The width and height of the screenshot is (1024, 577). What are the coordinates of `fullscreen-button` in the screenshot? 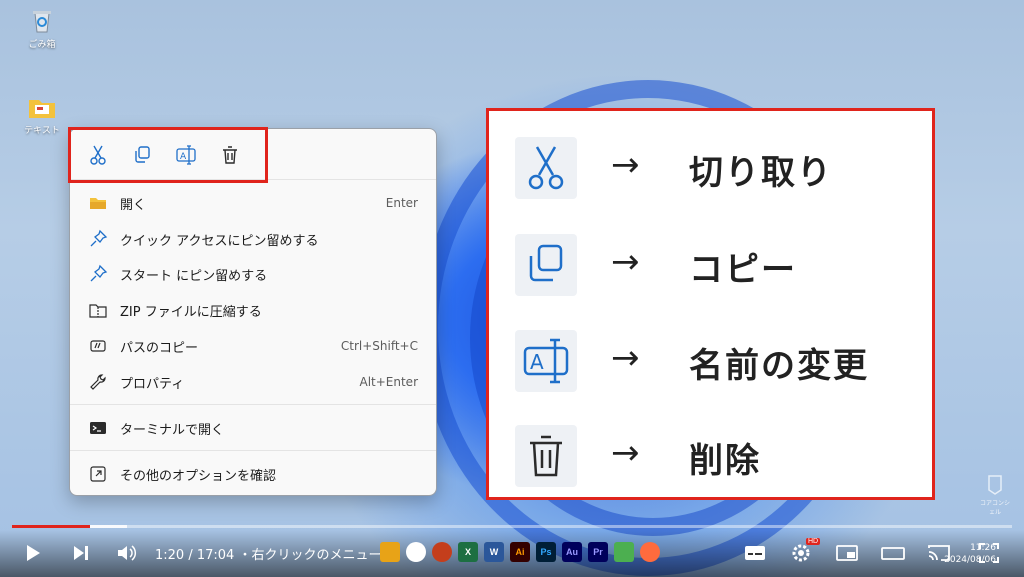 It's located at (989, 553).